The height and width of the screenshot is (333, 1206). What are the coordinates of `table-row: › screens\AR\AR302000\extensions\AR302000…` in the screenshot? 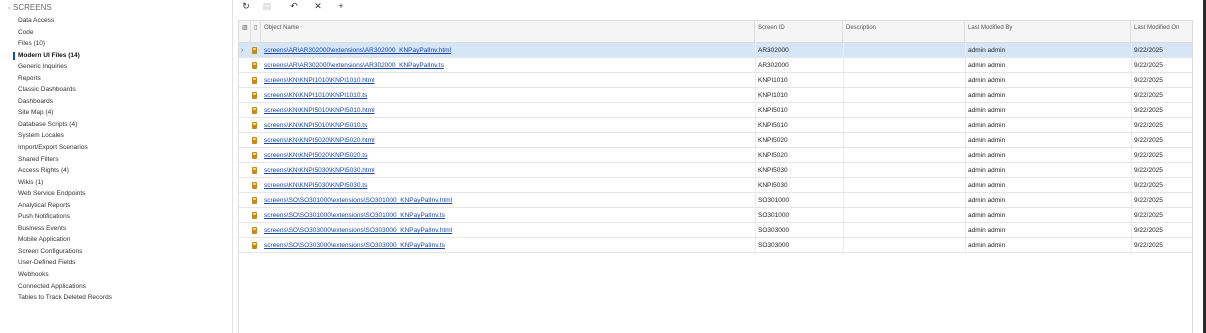 It's located at (715, 50).